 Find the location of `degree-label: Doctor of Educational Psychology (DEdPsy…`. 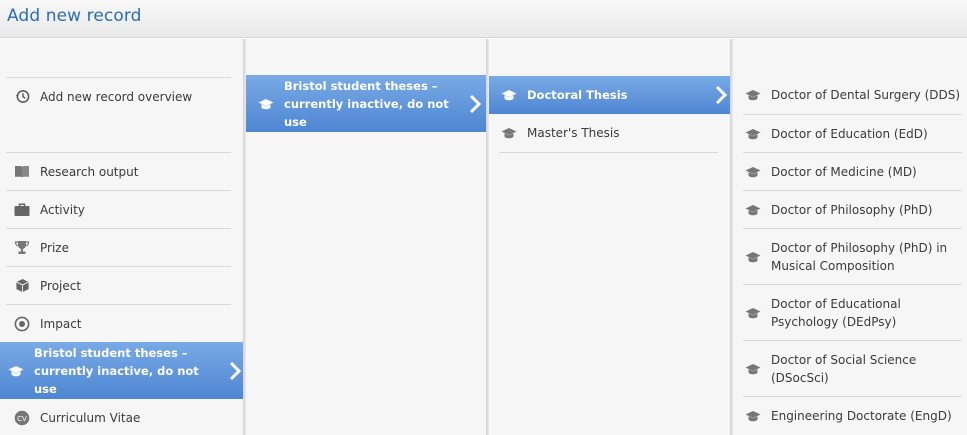

degree-label: Doctor of Educational Psychology (DEdPsy… is located at coordinates (836, 312).